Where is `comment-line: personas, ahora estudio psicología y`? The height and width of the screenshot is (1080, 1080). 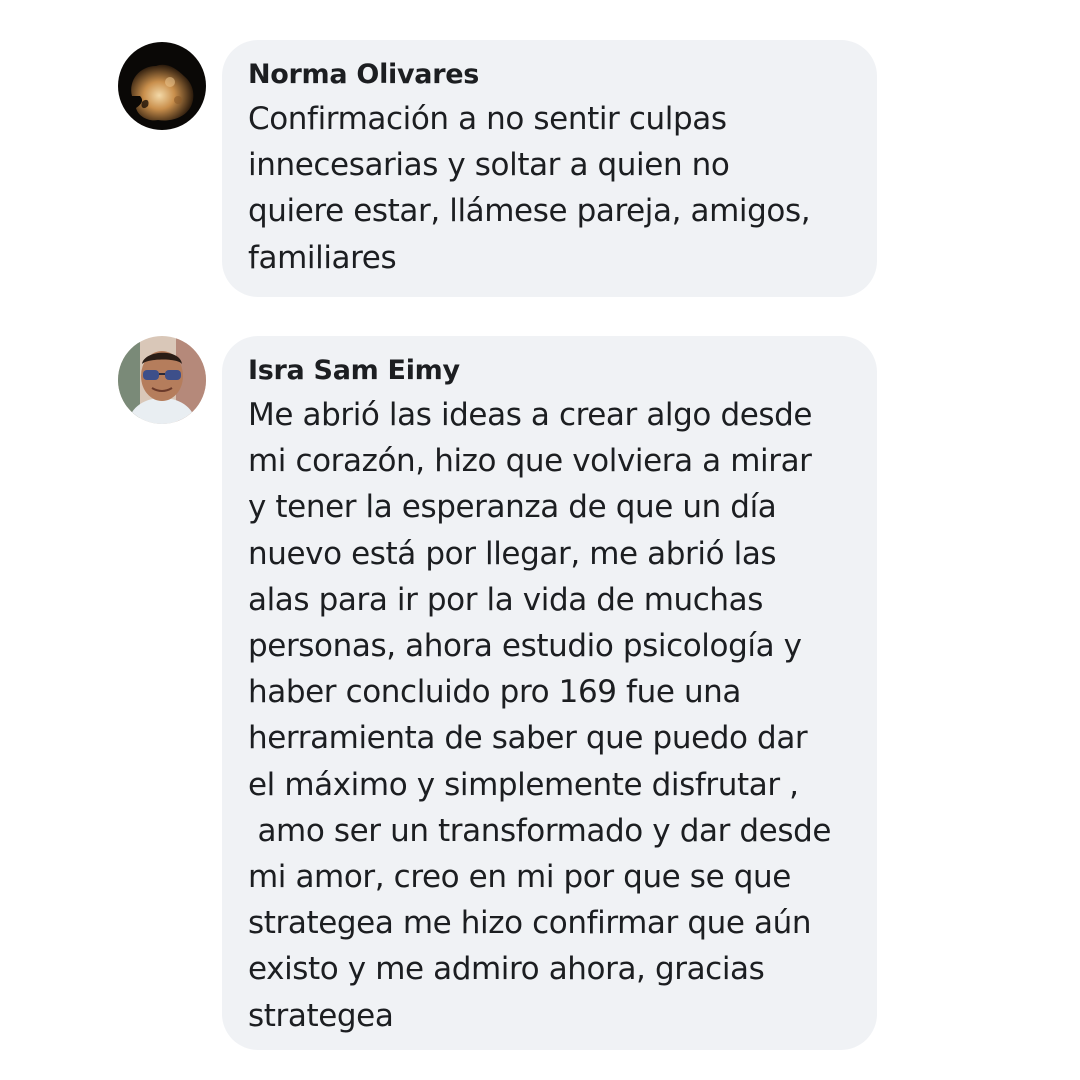
comment-line: personas, ahora estudio psicología y is located at coordinates (525, 646).